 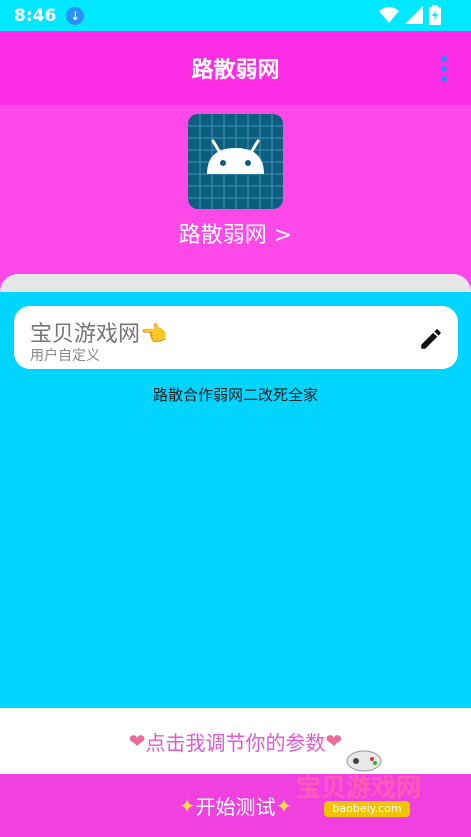 I want to click on heart-icon: ❤, so click(x=137, y=741).